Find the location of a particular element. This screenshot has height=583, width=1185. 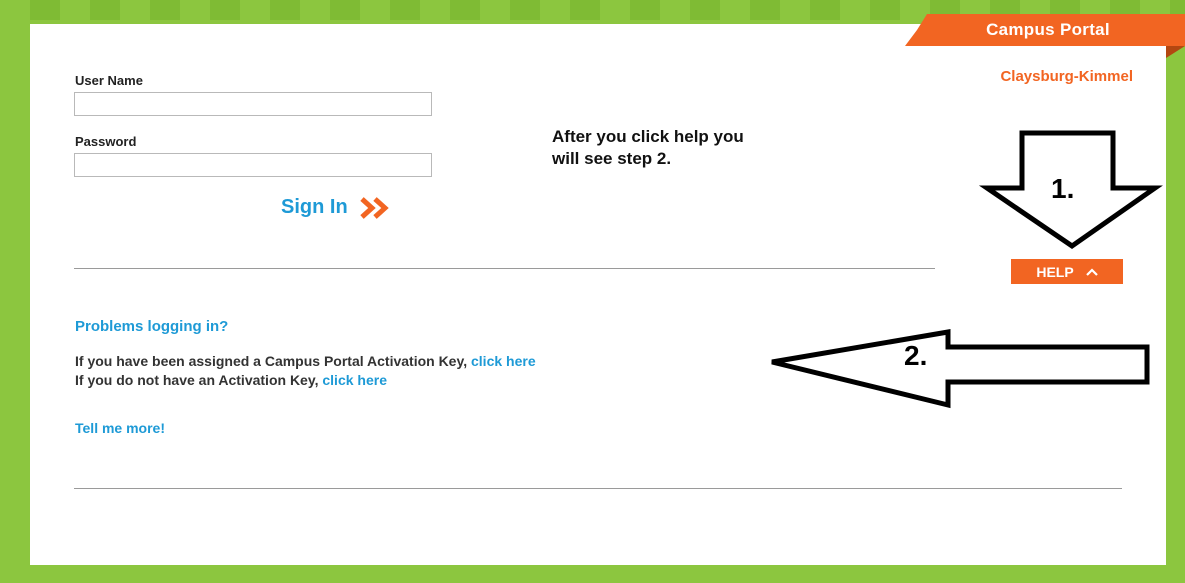

down-arrow-annotation: 1. is located at coordinates (1070, 190).